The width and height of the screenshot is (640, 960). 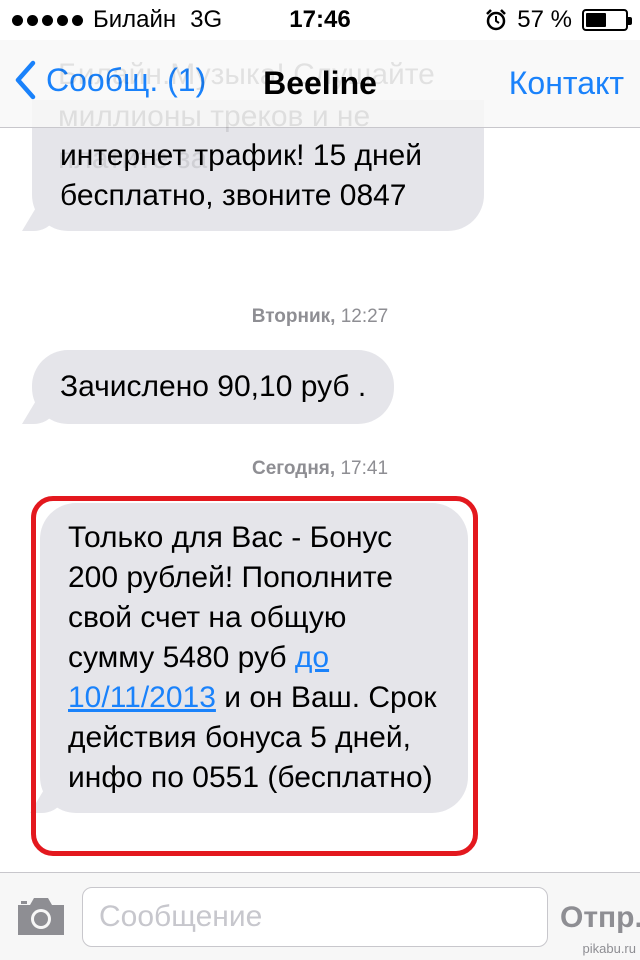 I want to click on watermark: pikabu.ru, so click(x=609, y=948).